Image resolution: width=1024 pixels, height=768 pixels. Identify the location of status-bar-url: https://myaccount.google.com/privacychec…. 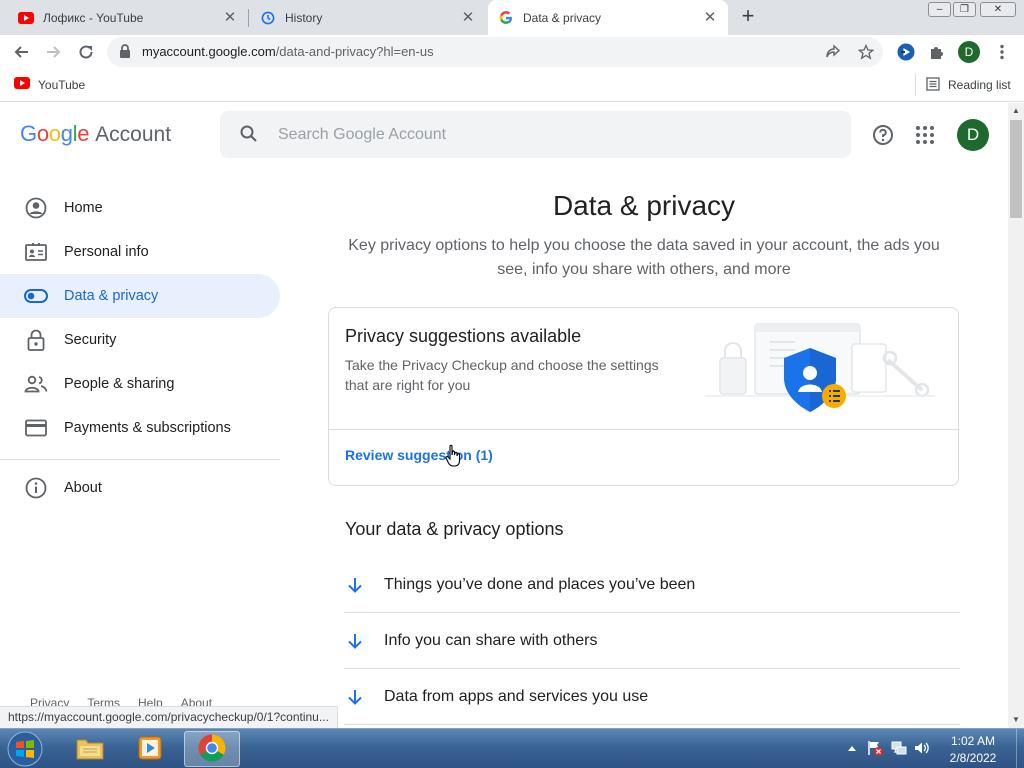
(169, 717).